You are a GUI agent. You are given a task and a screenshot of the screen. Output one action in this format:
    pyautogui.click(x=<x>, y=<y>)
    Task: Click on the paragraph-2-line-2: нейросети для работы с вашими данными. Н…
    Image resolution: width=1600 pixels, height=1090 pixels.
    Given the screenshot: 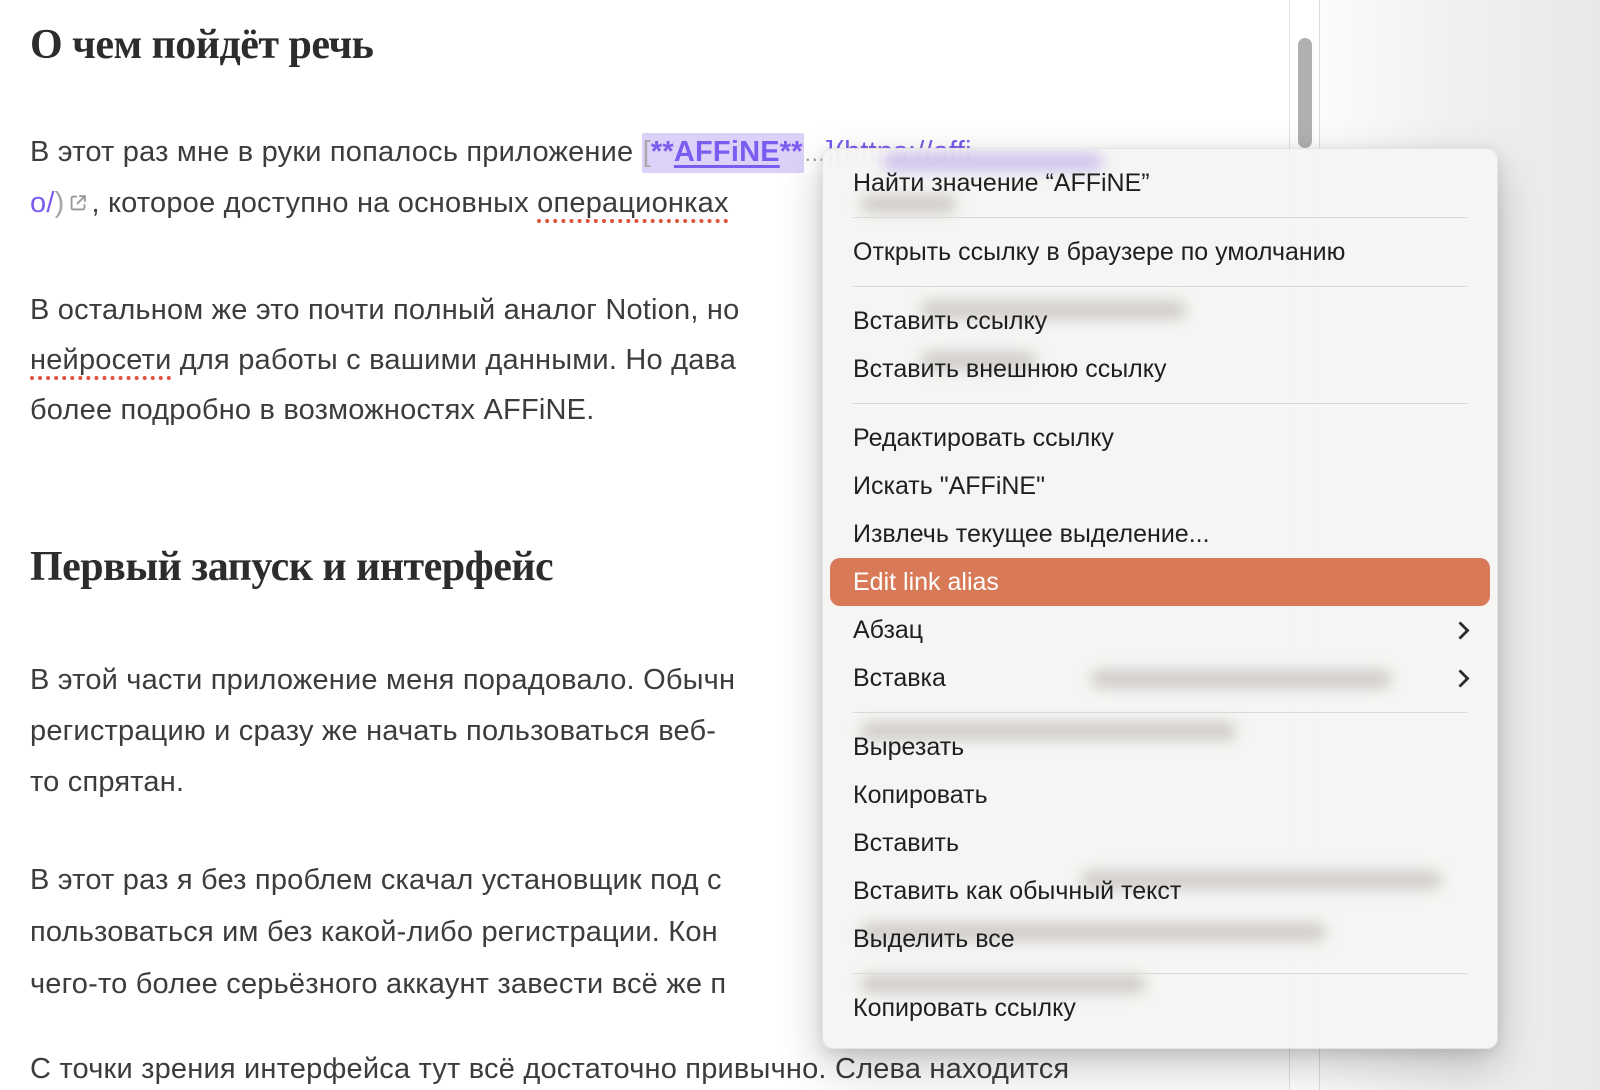 What is the action you would take?
    pyautogui.click(x=383, y=360)
    